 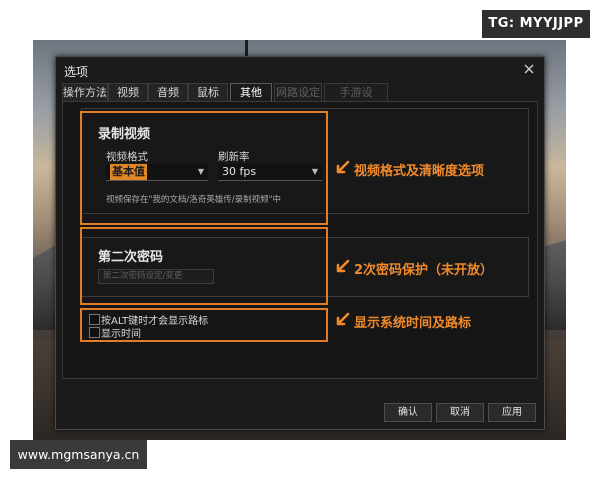 I want to click on annotation-video-text: 视频格式及清晰度选项, so click(x=419, y=171).